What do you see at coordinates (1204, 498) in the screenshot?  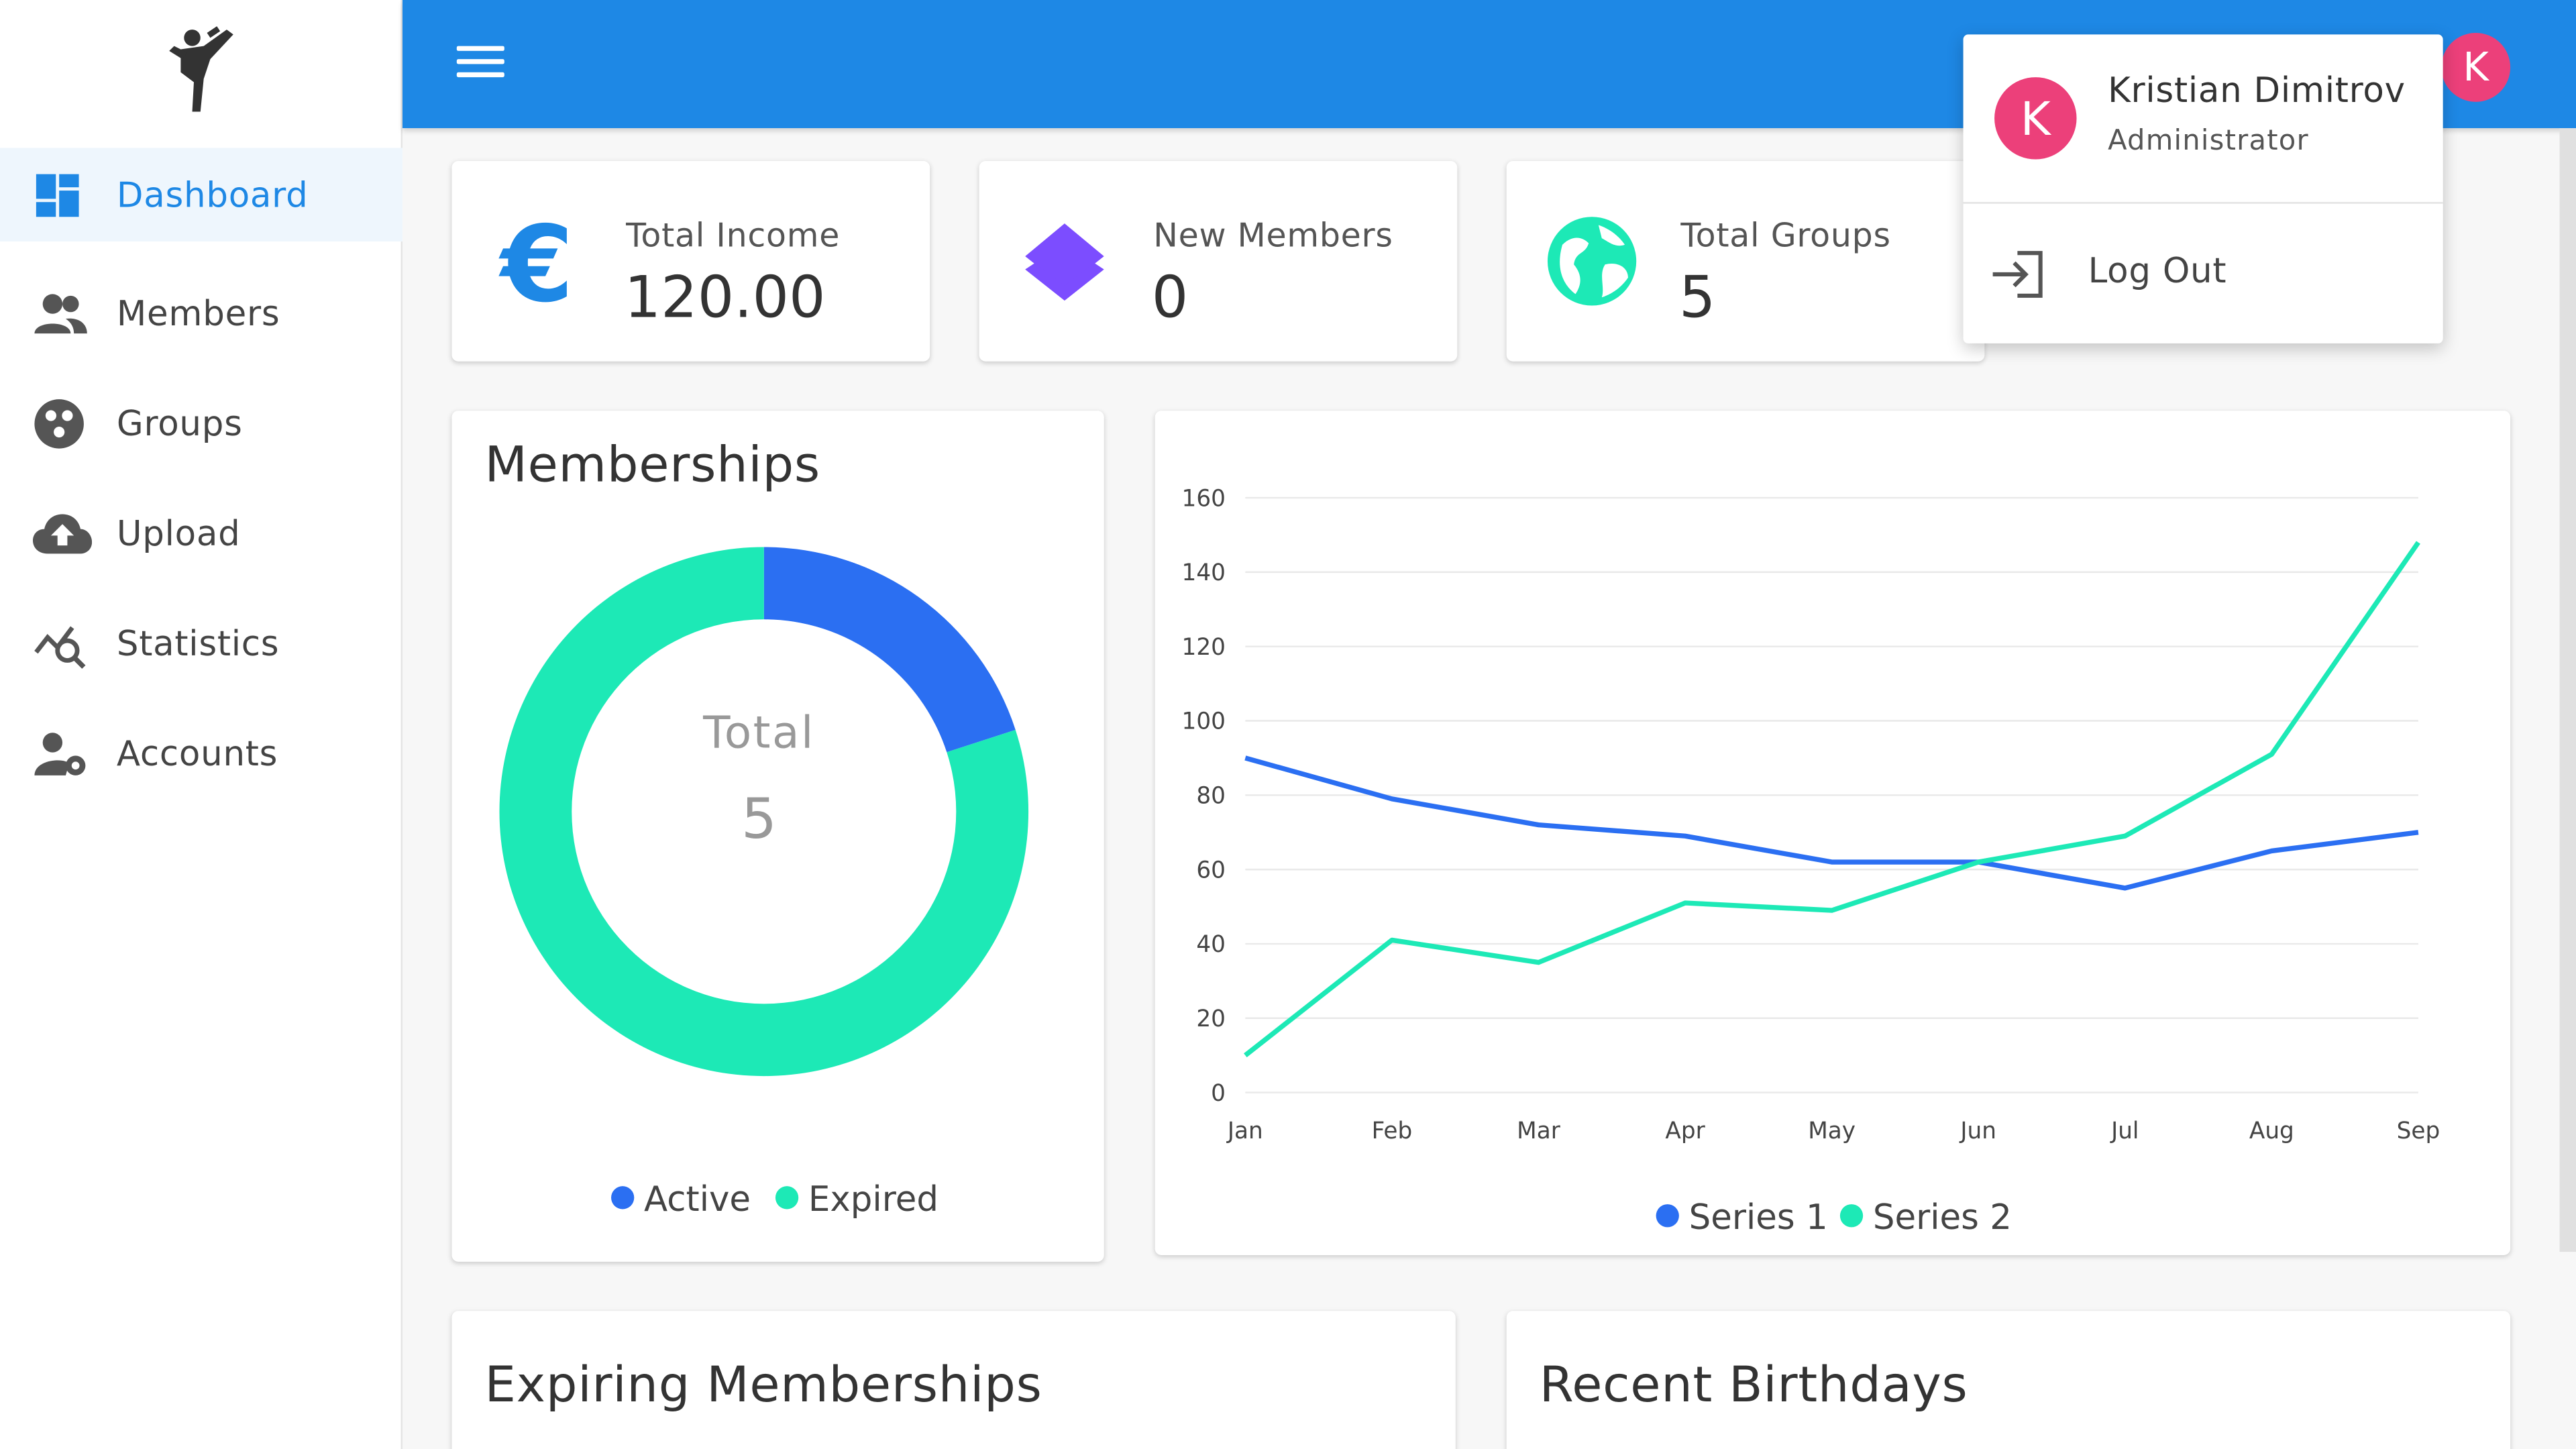 I see `y-tick-label: 160` at bounding box center [1204, 498].